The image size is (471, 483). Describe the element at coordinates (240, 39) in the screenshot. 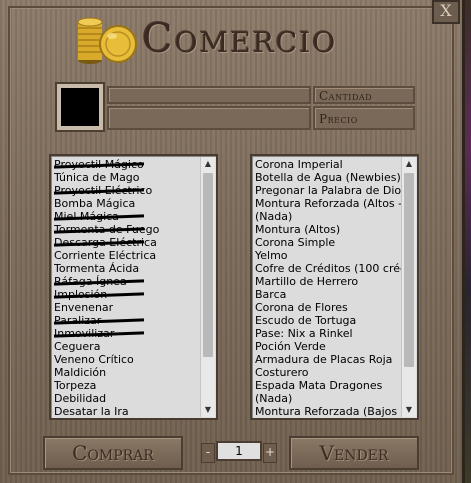

I see `window-title: Comercio` at that location.